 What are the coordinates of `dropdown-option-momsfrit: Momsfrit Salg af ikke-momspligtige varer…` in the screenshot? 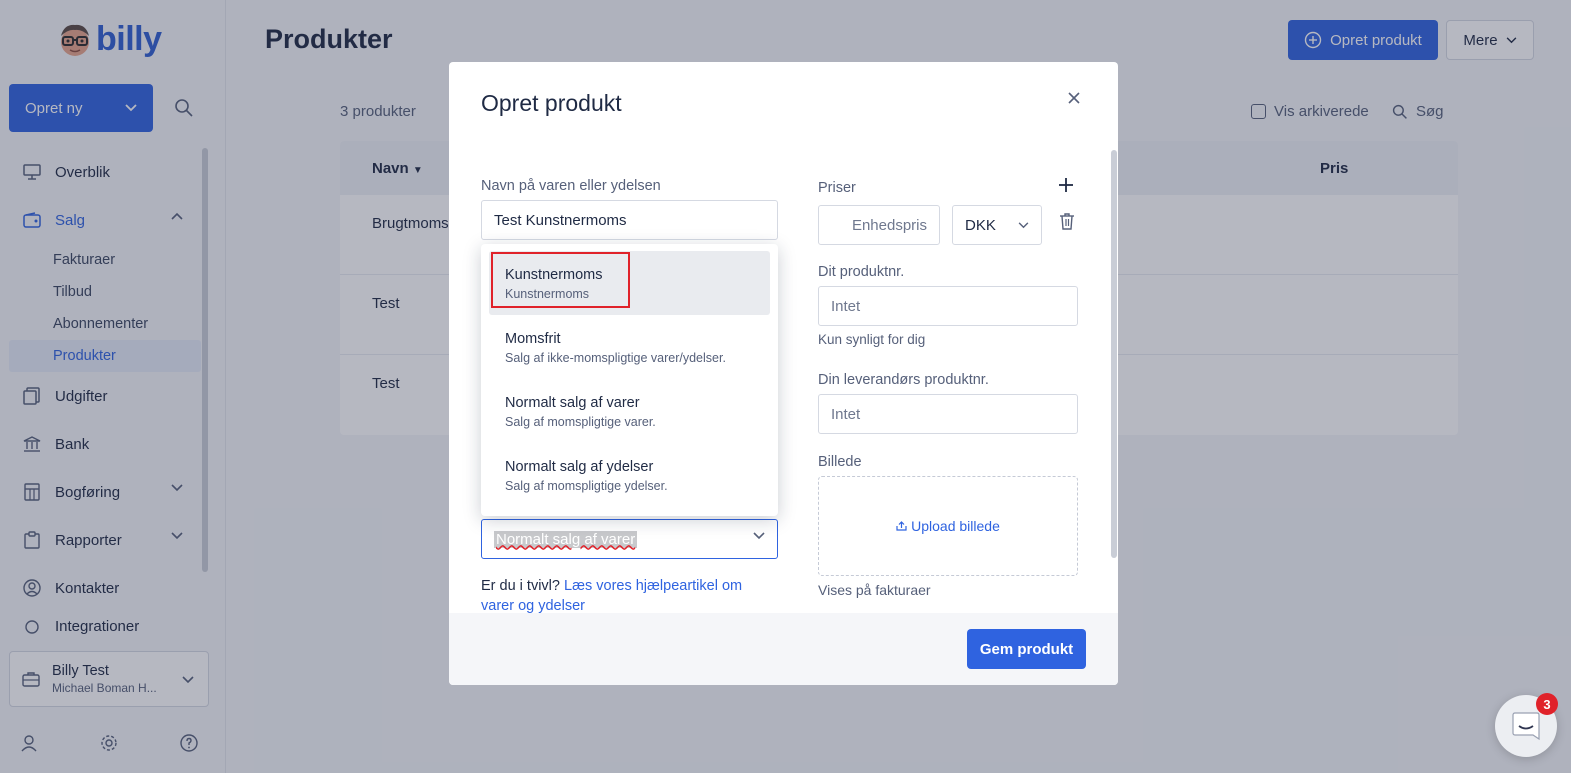 It's located at (629, 347).